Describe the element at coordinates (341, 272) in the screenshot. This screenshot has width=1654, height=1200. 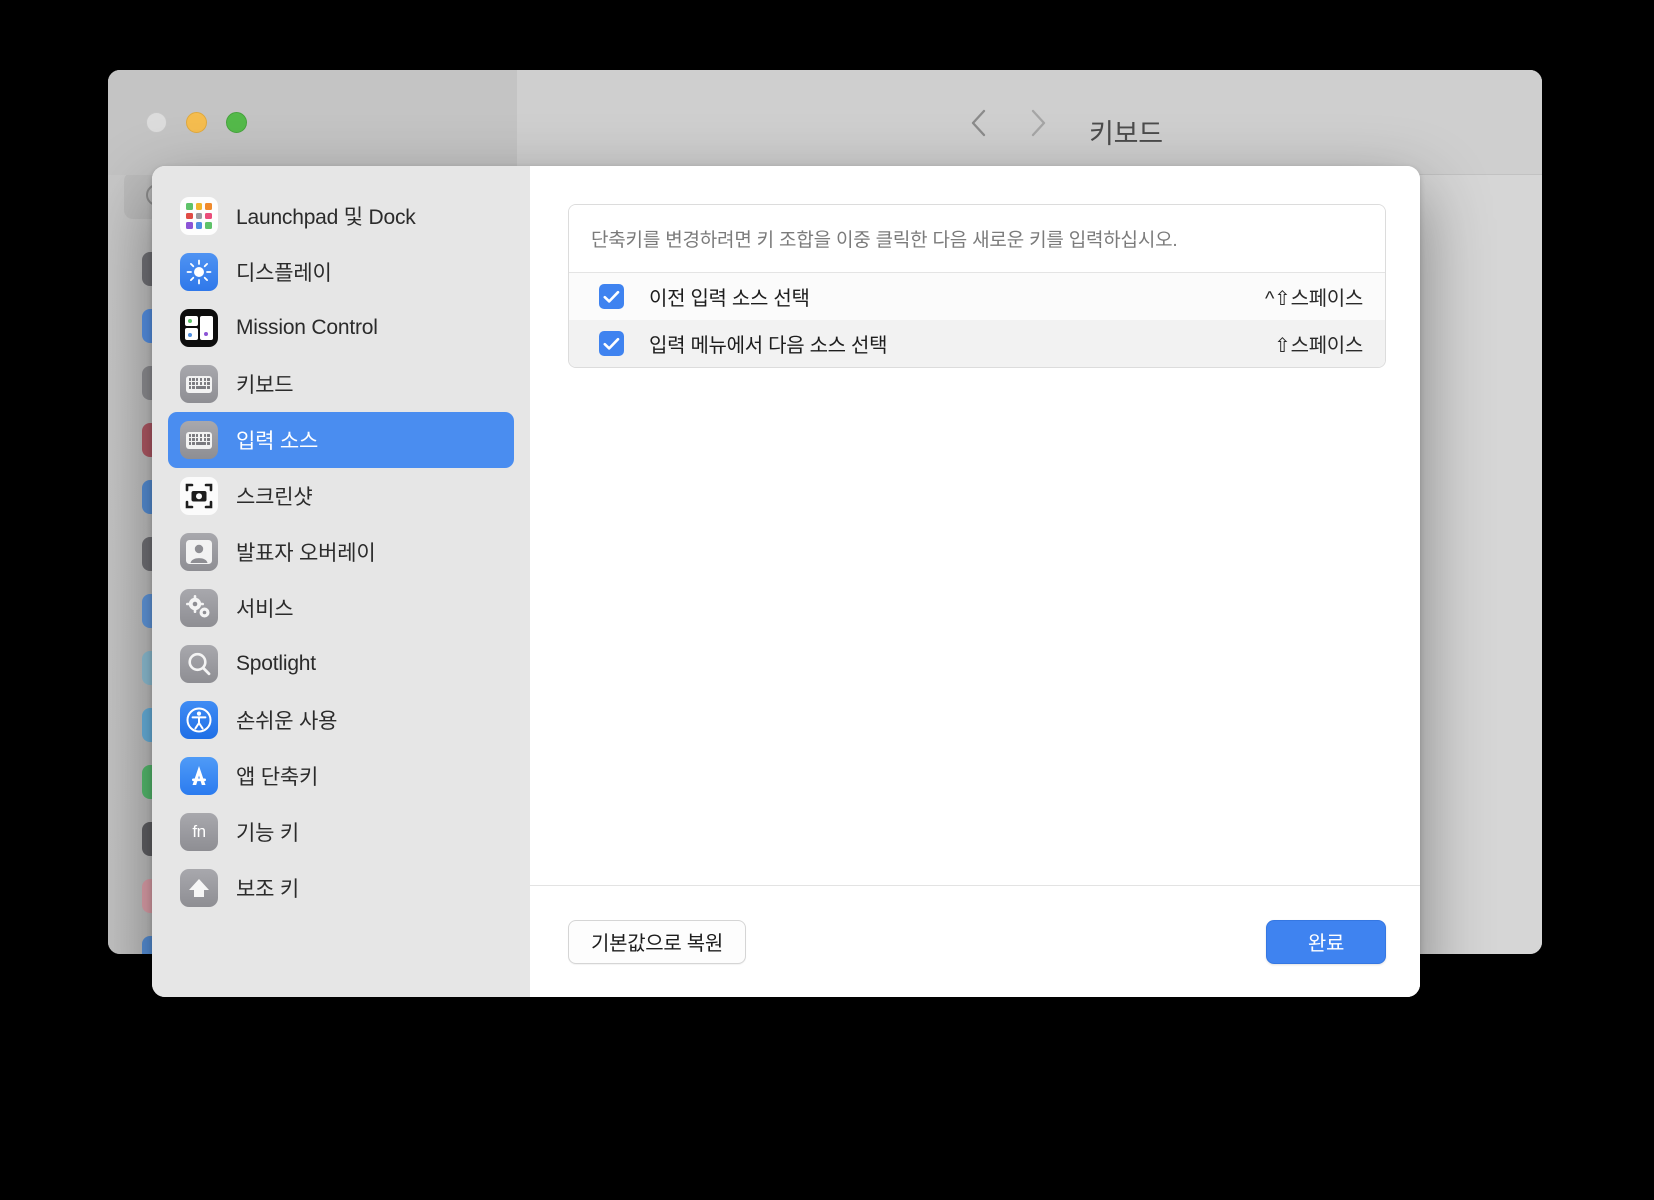
I see `sidebar-item-display: 디스플레이` at that location.